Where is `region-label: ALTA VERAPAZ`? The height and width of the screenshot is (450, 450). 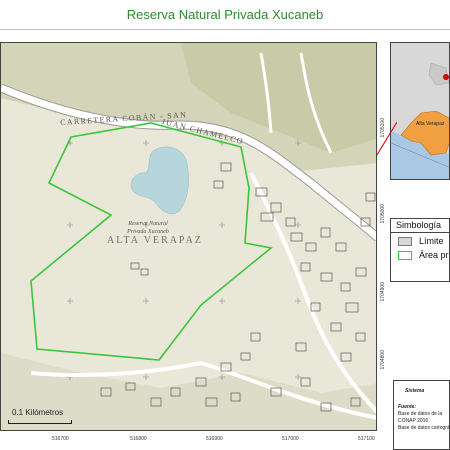
region-label: ALTA VERAPAZ is located at coordinates (155, 240).